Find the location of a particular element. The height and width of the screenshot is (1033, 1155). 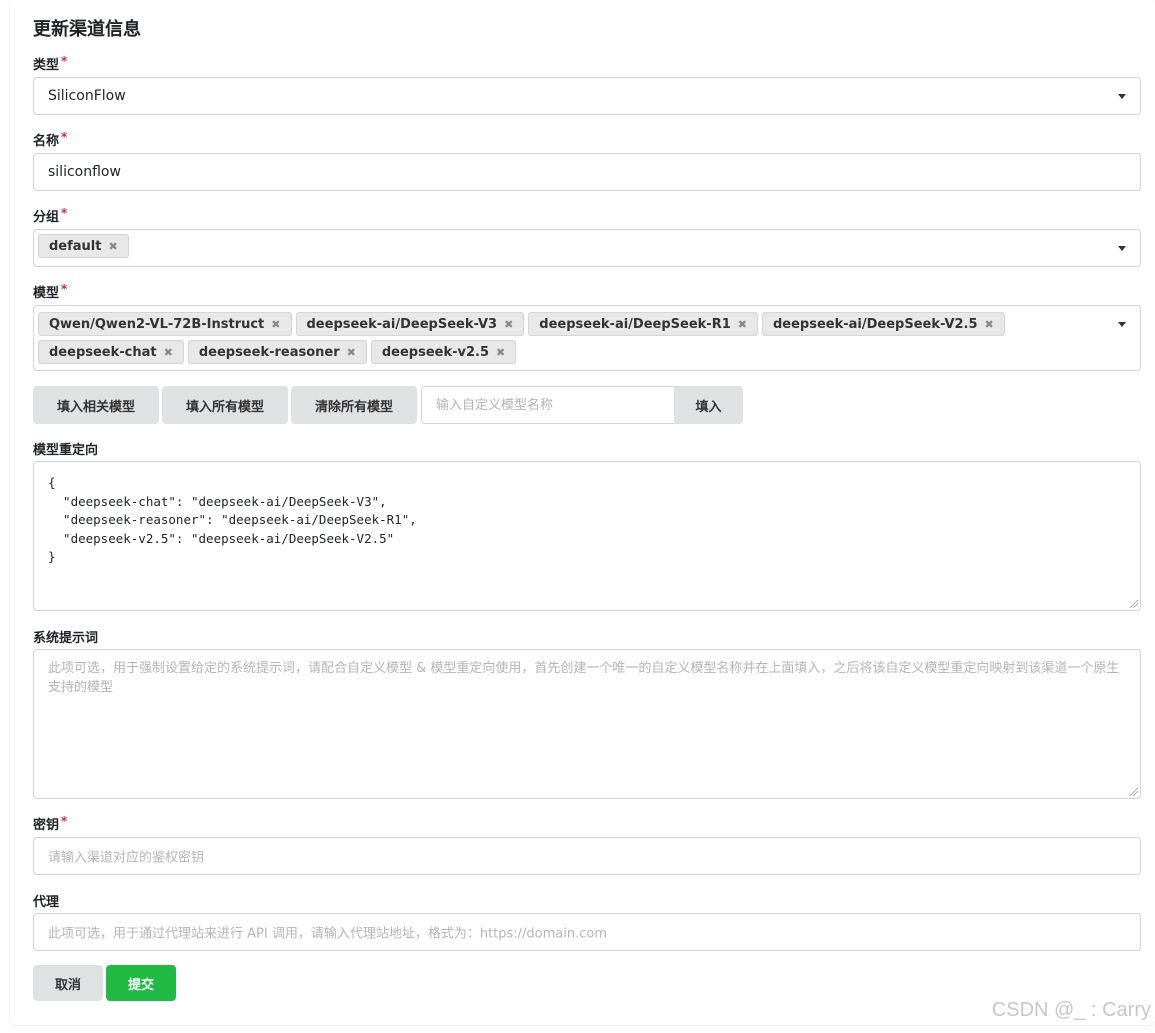

model-label: 模型 * is located at coordinates (50, 291).